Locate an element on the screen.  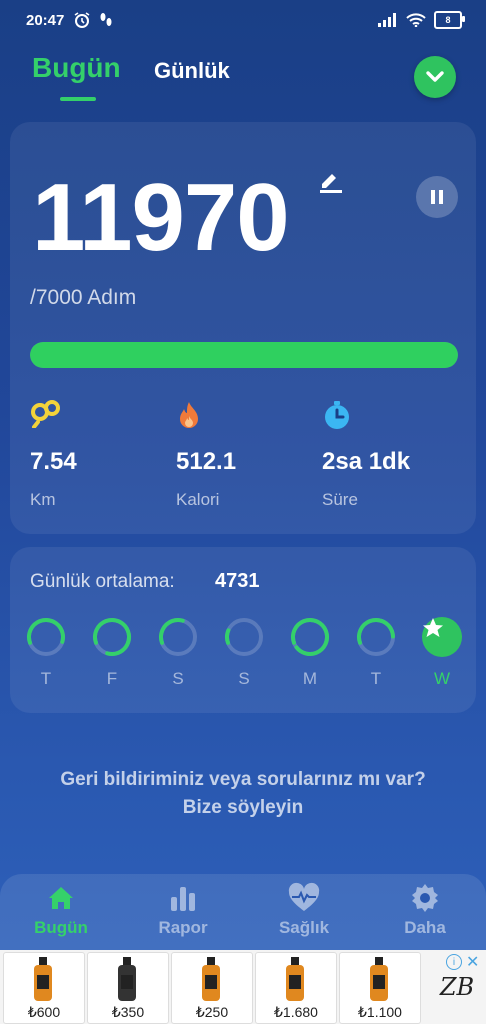
day-letter: F is located at coordinates (112, 678).